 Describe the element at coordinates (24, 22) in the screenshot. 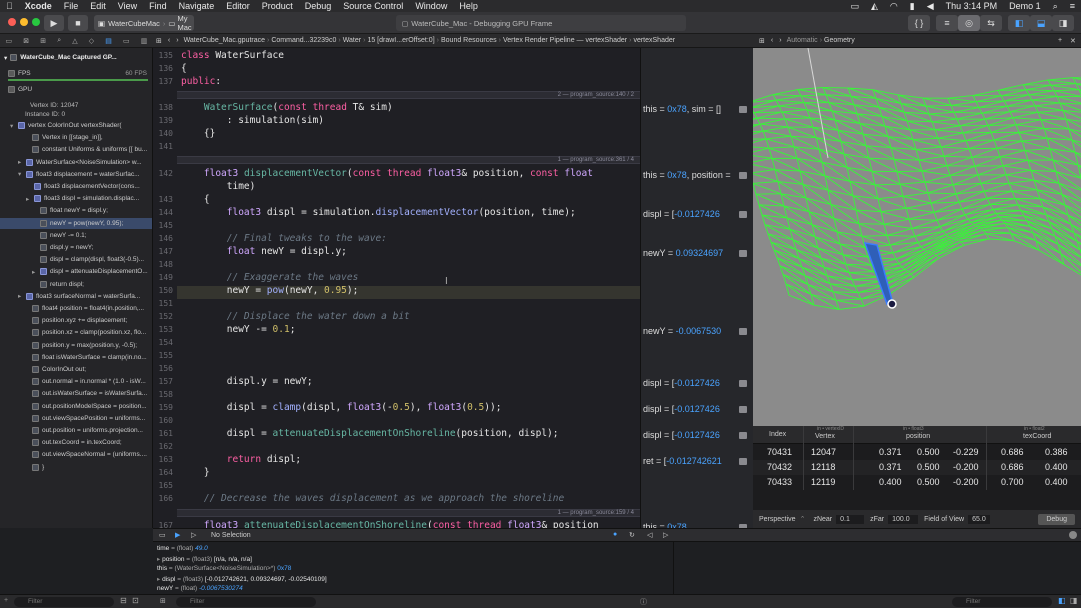

I see `minimize-window-button` at that location.